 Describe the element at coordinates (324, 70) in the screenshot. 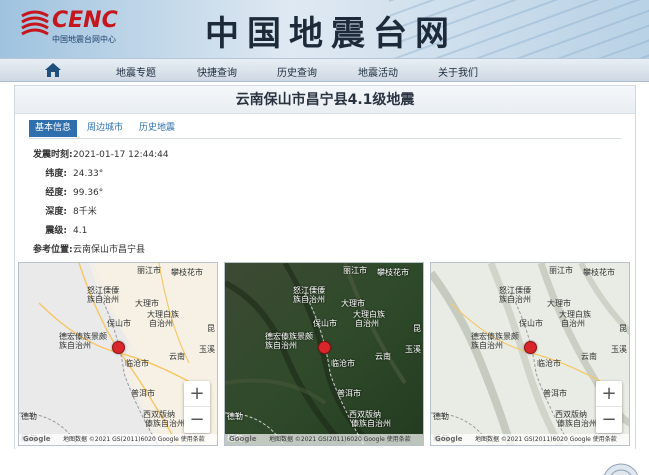

I see `main-nav: 地震专题 快捷查询 历史查询 地震活动 关于我们` at that location.